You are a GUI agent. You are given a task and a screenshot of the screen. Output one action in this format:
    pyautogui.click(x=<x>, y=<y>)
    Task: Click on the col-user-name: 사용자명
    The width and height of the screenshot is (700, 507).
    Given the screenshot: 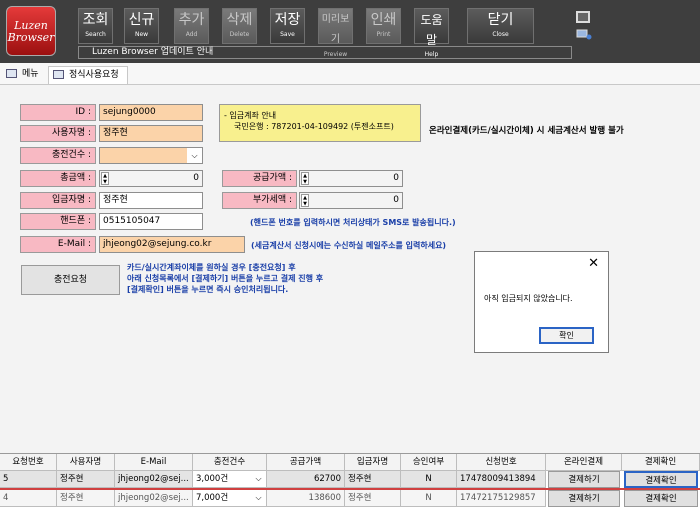 What is the action you would take?
    pyautogui.click(x=86, y=462)
    